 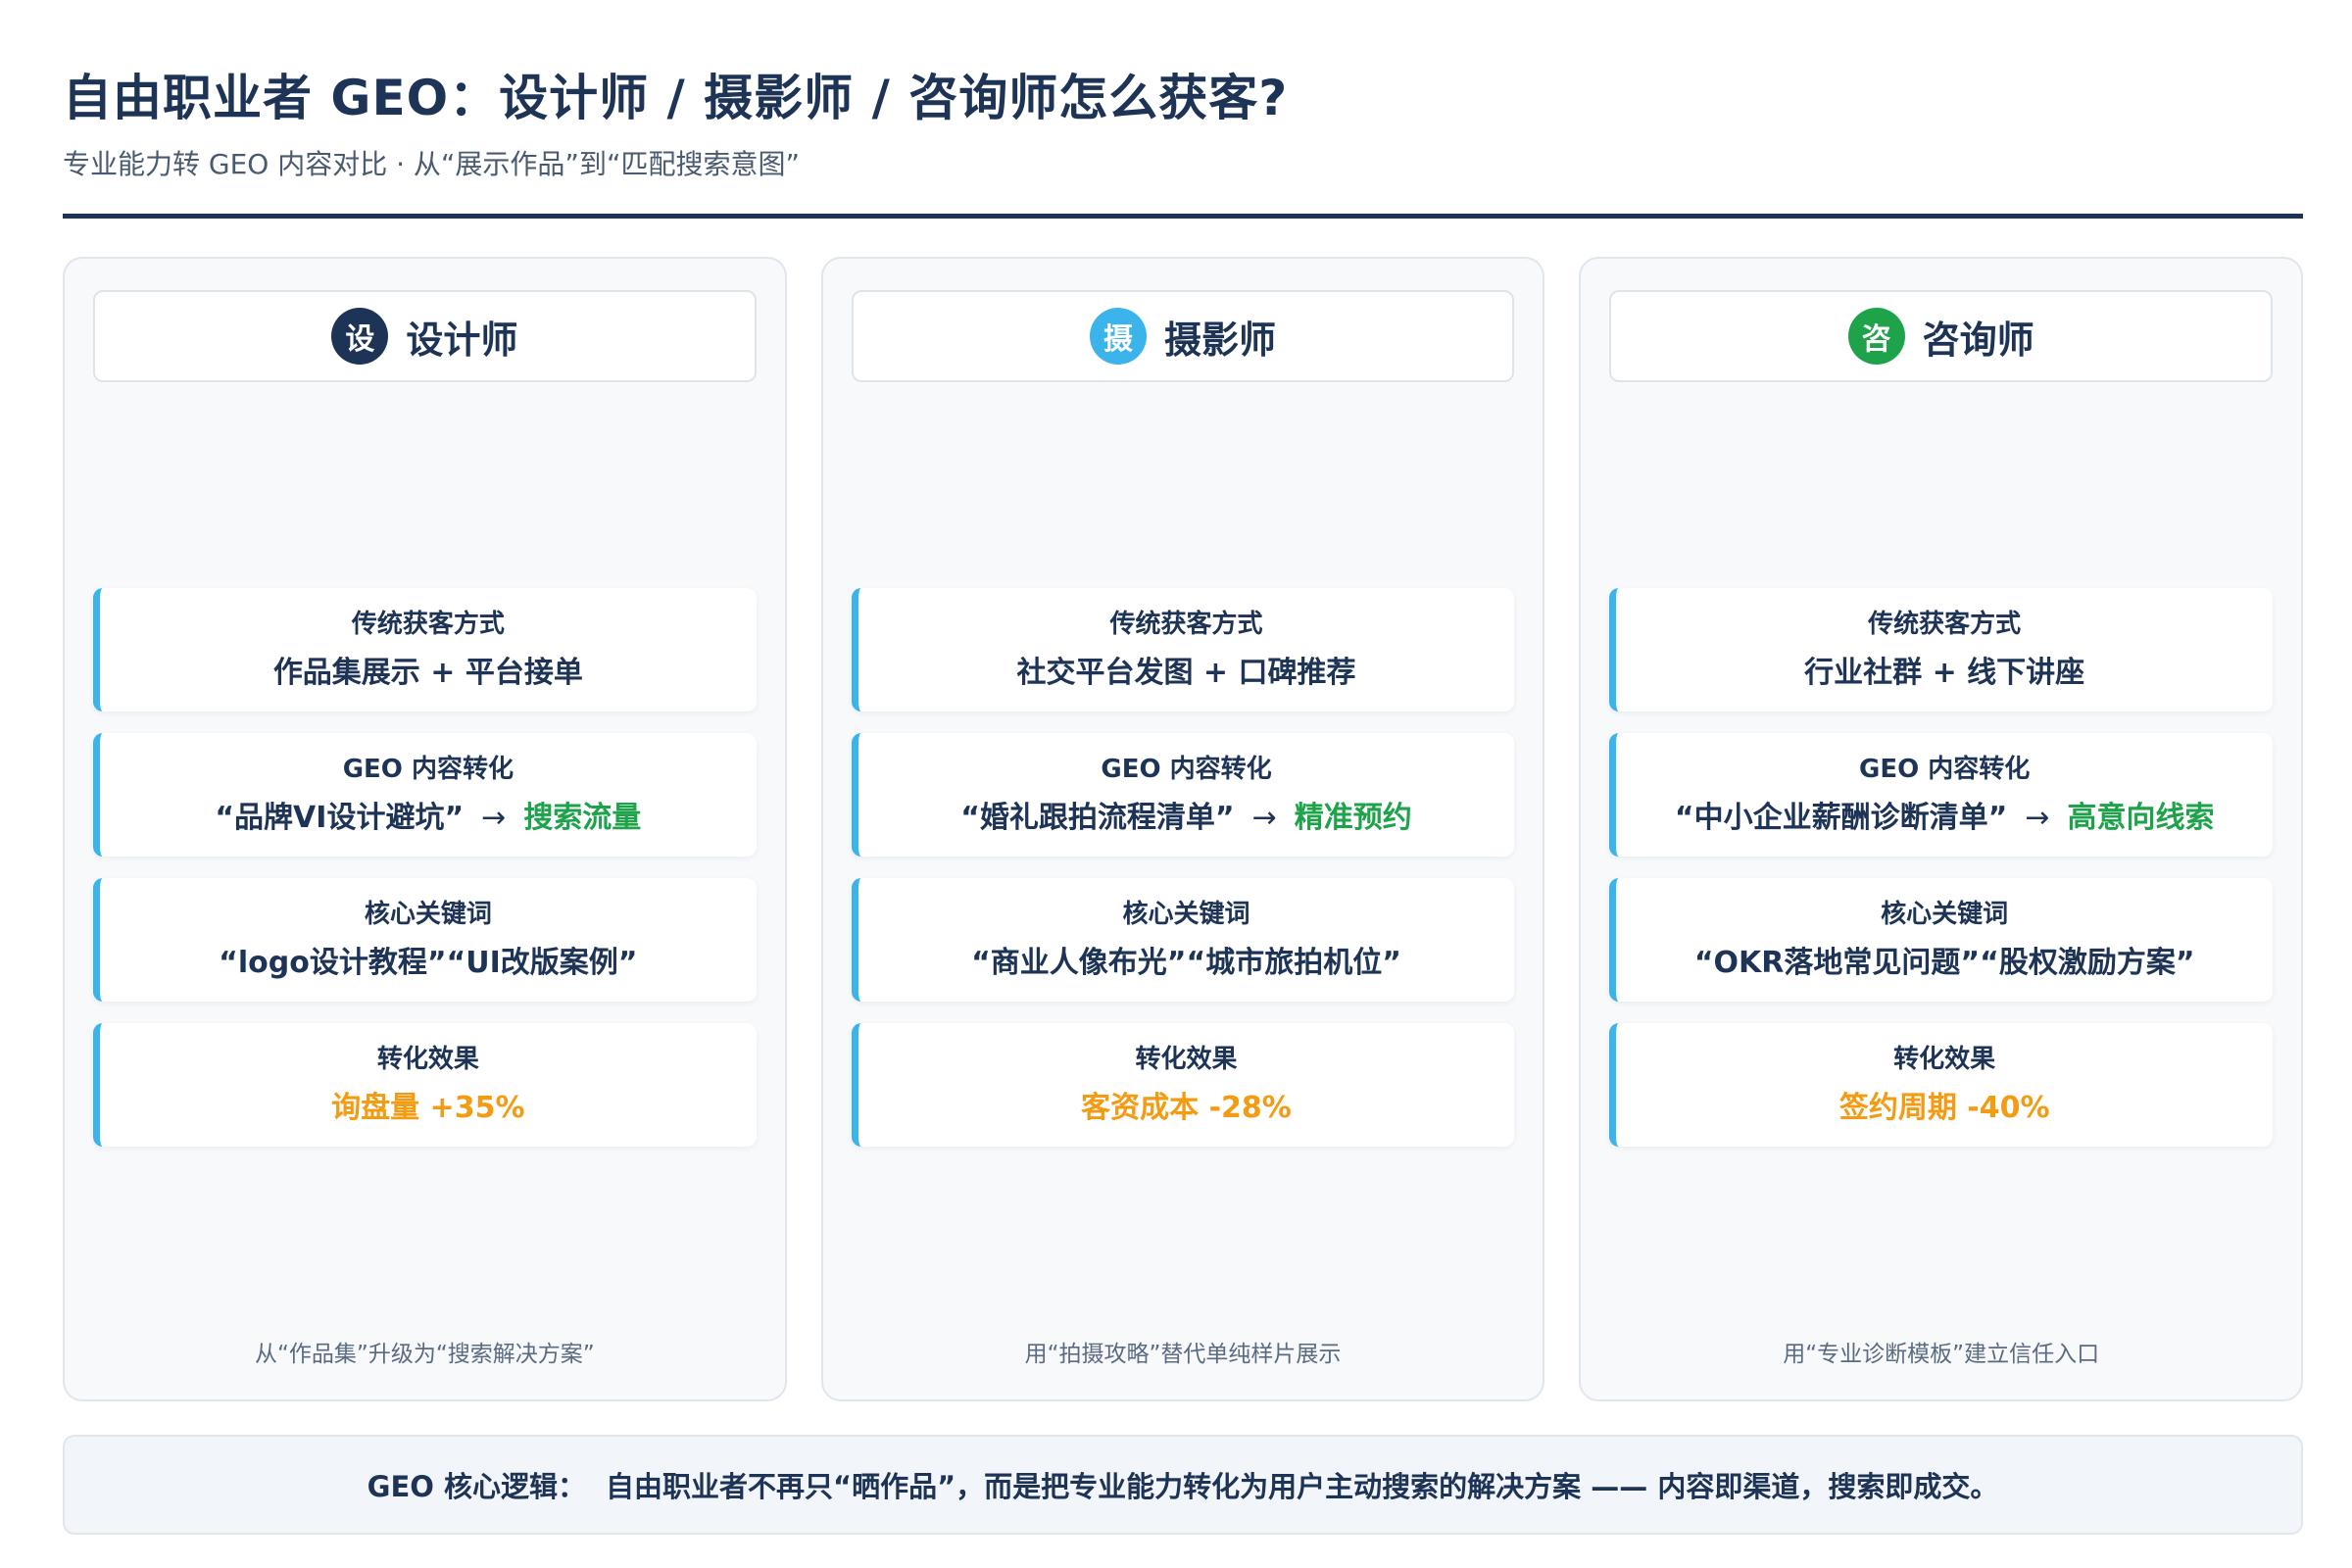 What do you see at coordinates (1118, 336) in the screenshot?
I see `badge-icon: 摄` at bounding box center [1118, 336].